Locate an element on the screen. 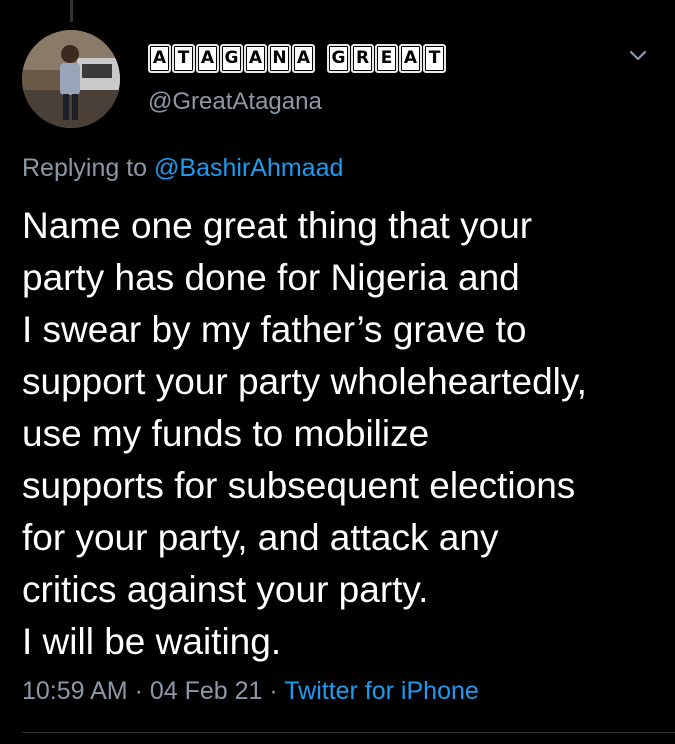 The height and width of the screenshot is (744, 675). replying-to-label: Replying to is located at coordinates (85, 168).